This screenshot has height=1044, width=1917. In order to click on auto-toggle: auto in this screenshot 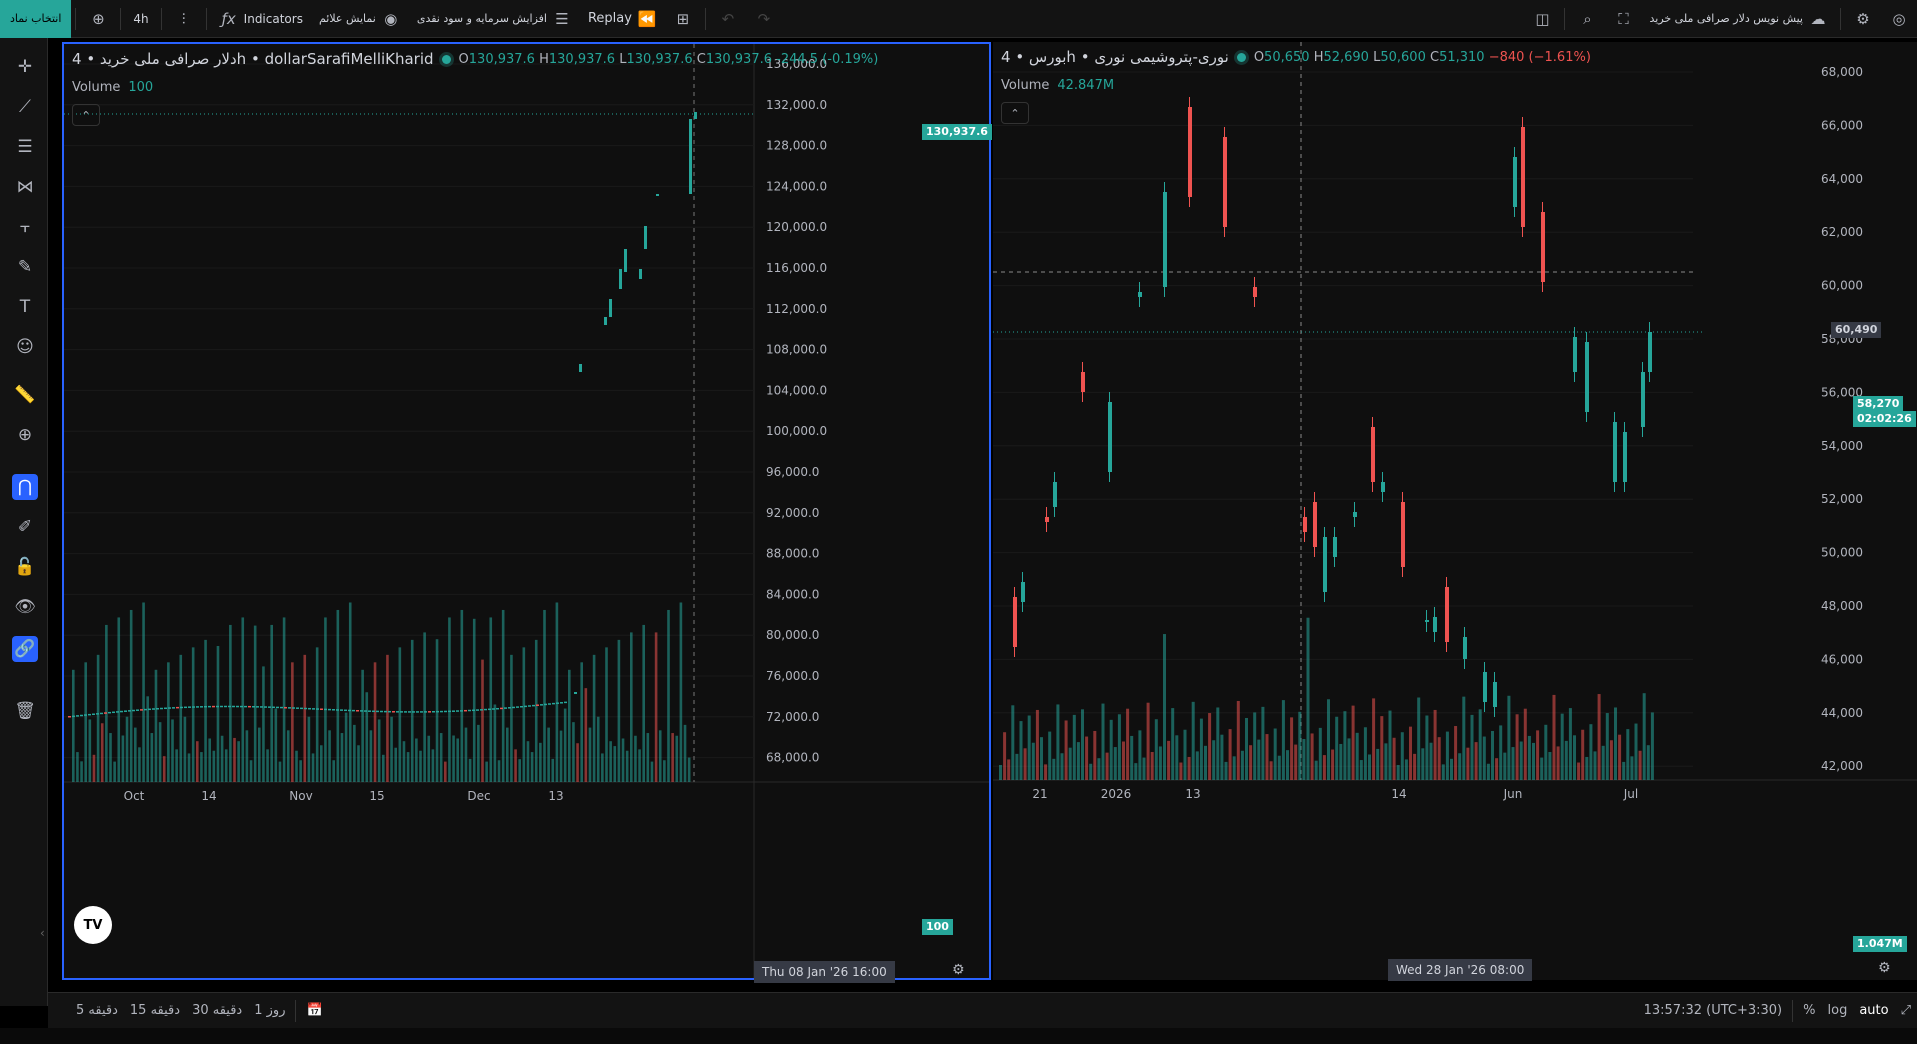, I will do `click(1873, 1010)`.